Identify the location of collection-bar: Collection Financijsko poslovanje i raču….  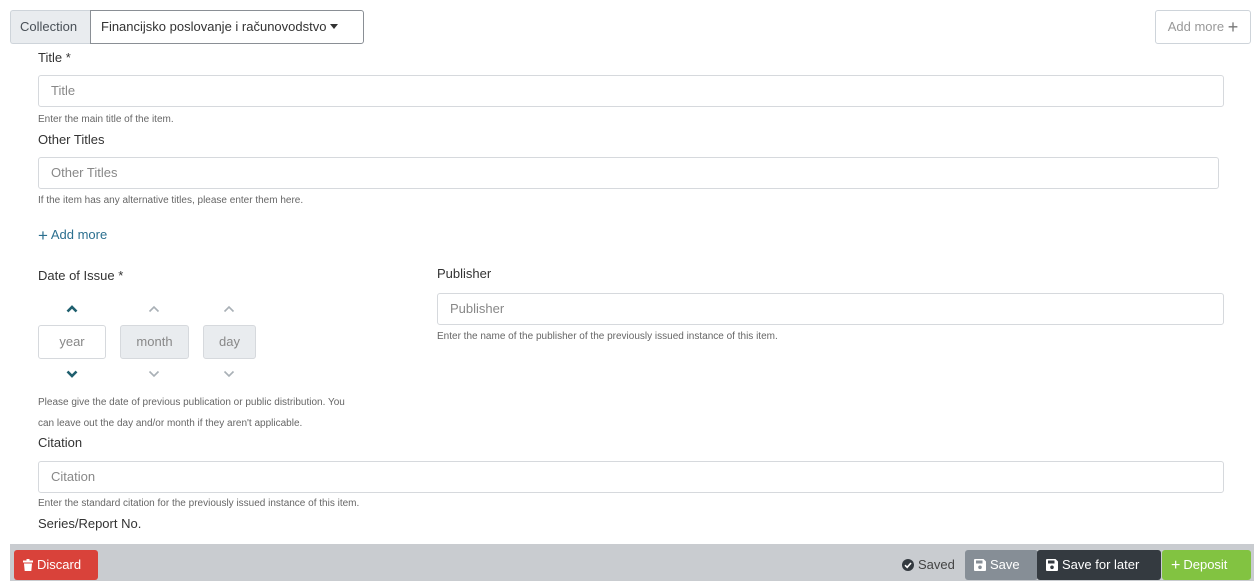
(632, 27).